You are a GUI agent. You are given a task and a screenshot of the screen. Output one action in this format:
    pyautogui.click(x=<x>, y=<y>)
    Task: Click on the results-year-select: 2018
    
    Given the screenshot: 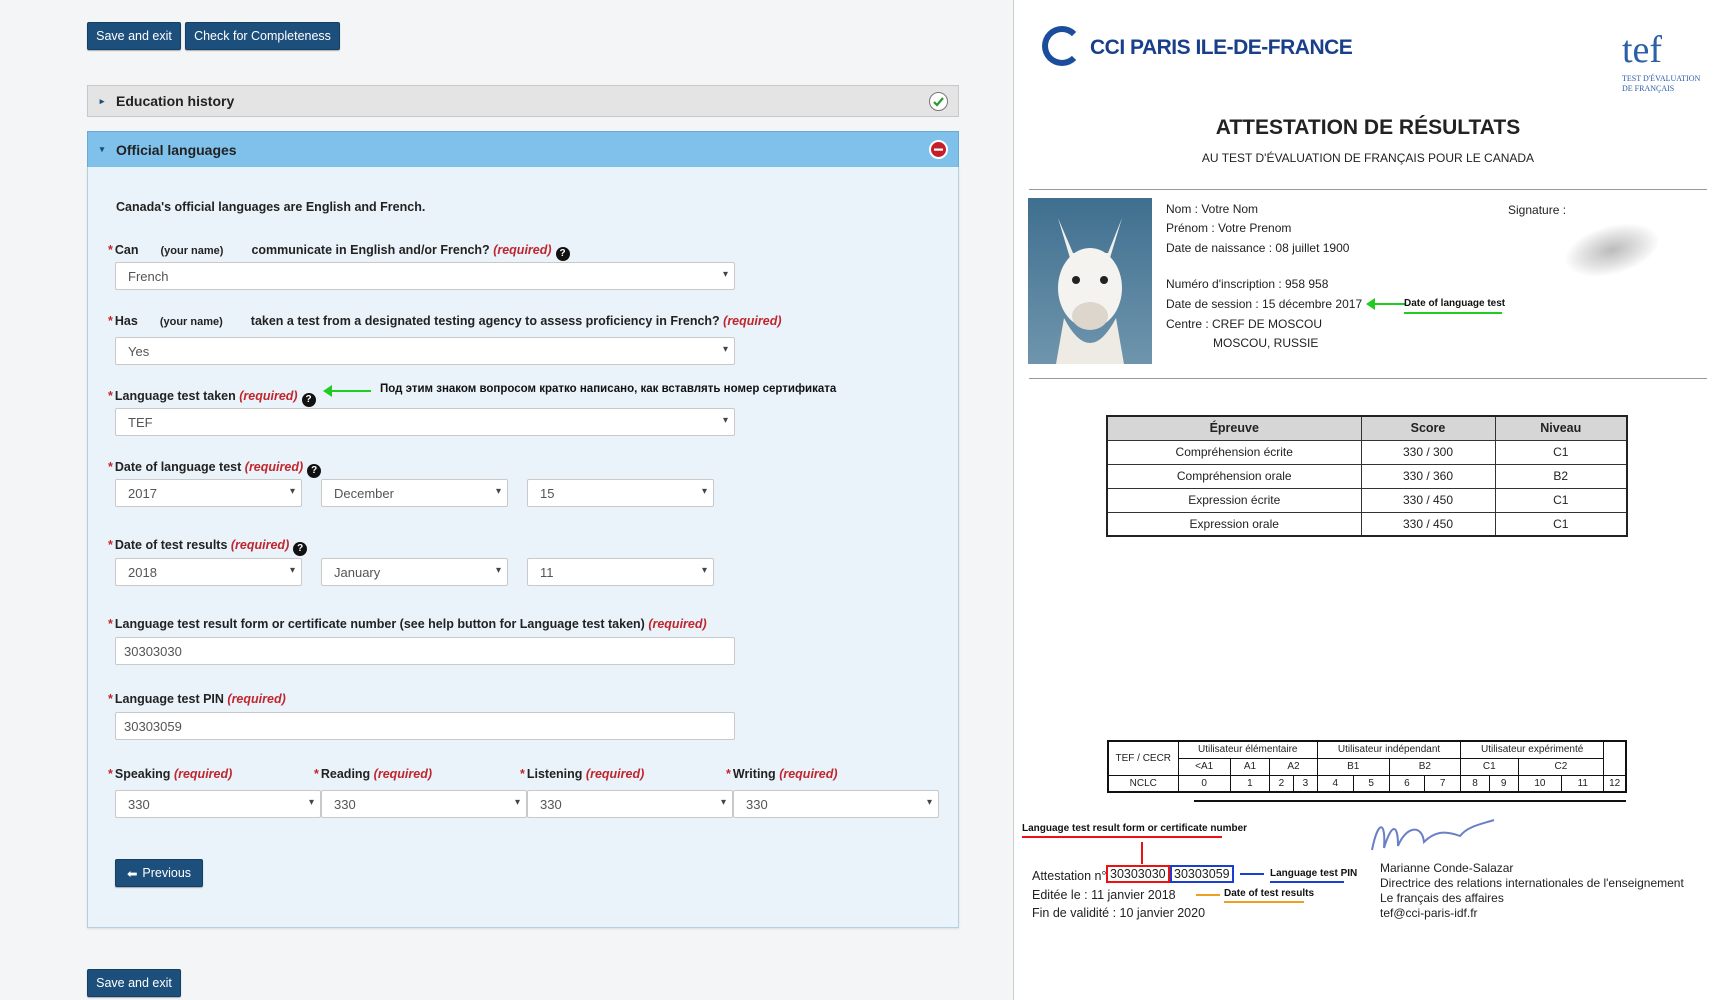 What is the action you would take?
    pyautogui.click(x=208, y=572)
    